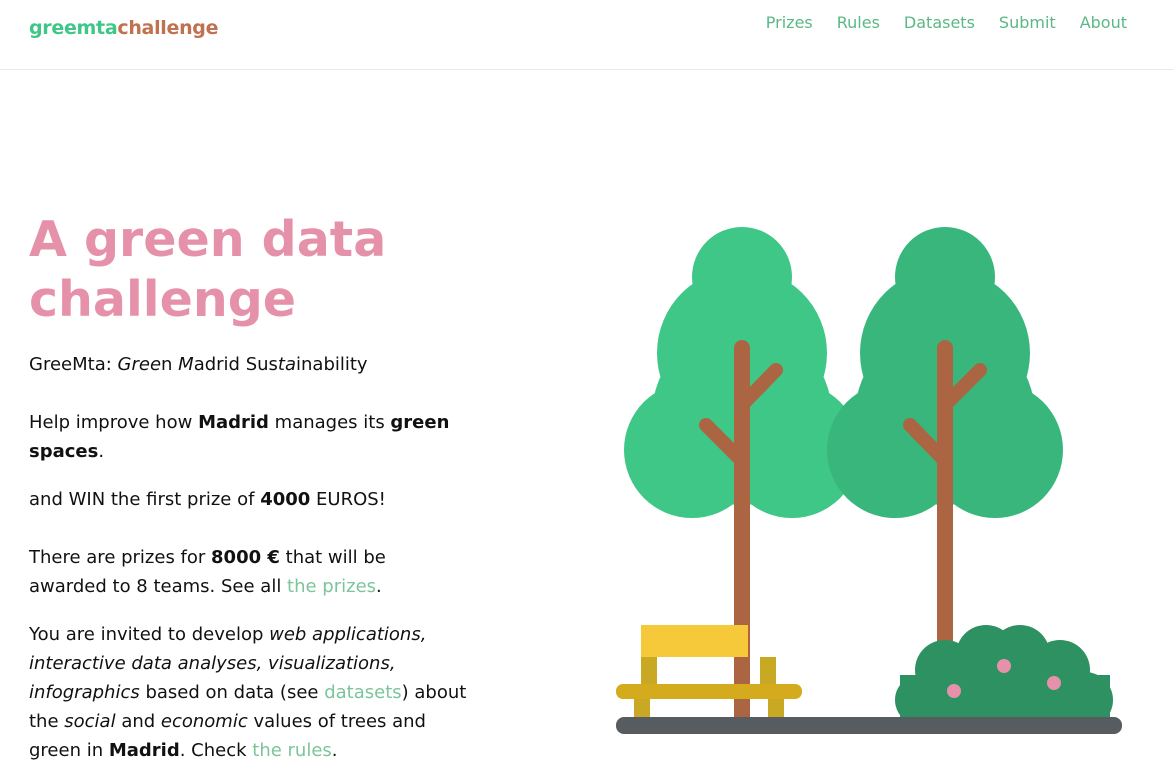  What do you see at coordinates (1004, 676) in the screenshot?
I see `bush-icon` at bounding box center [1004, 676].